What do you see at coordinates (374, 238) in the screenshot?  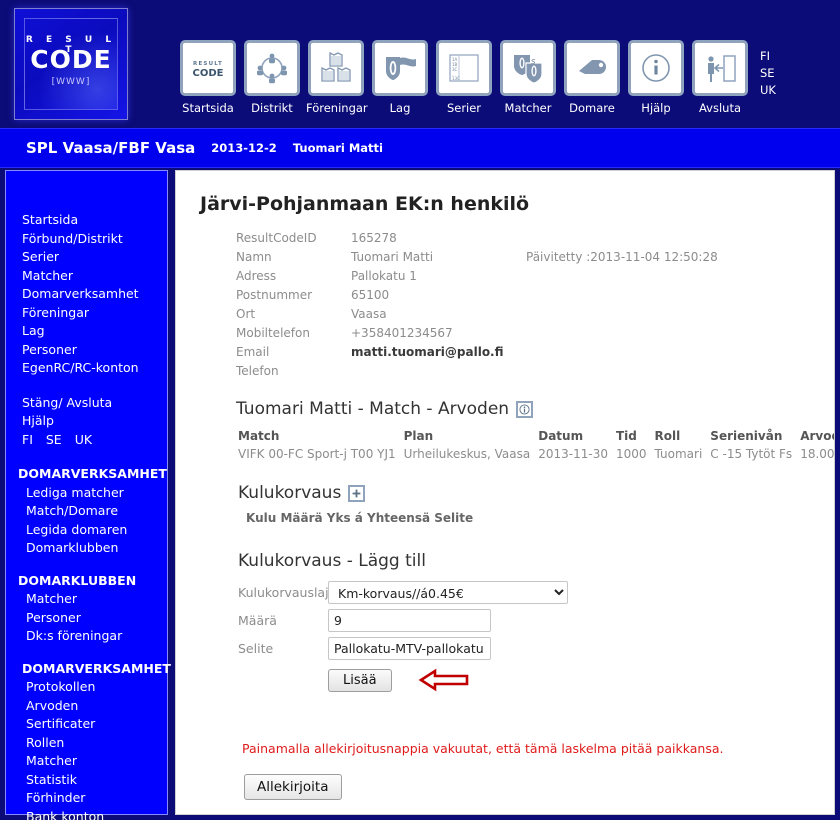 I see `person-value: 165278` at bounding box center [374, 238].